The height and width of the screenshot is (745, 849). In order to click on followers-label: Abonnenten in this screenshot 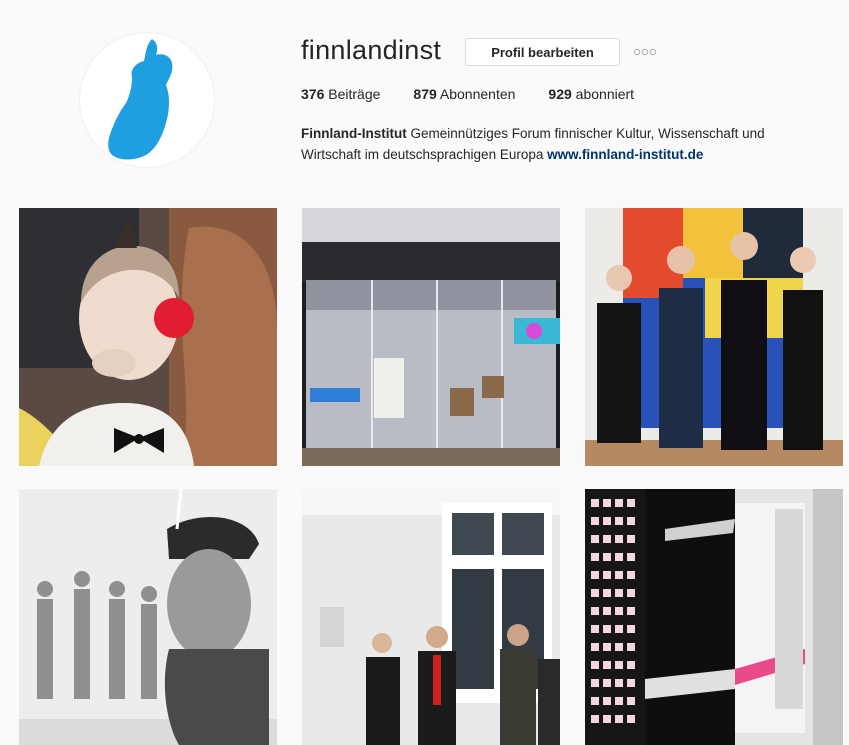, I will do `click(477, 94)`.